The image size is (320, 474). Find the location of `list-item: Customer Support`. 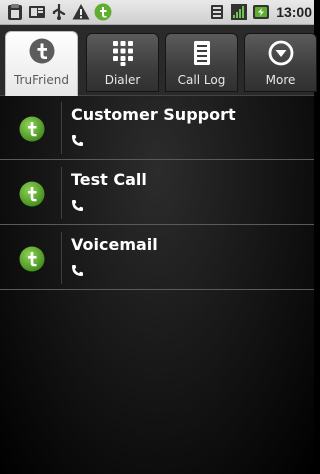

list-item: Customer Support is located at coordinates (157, 128).